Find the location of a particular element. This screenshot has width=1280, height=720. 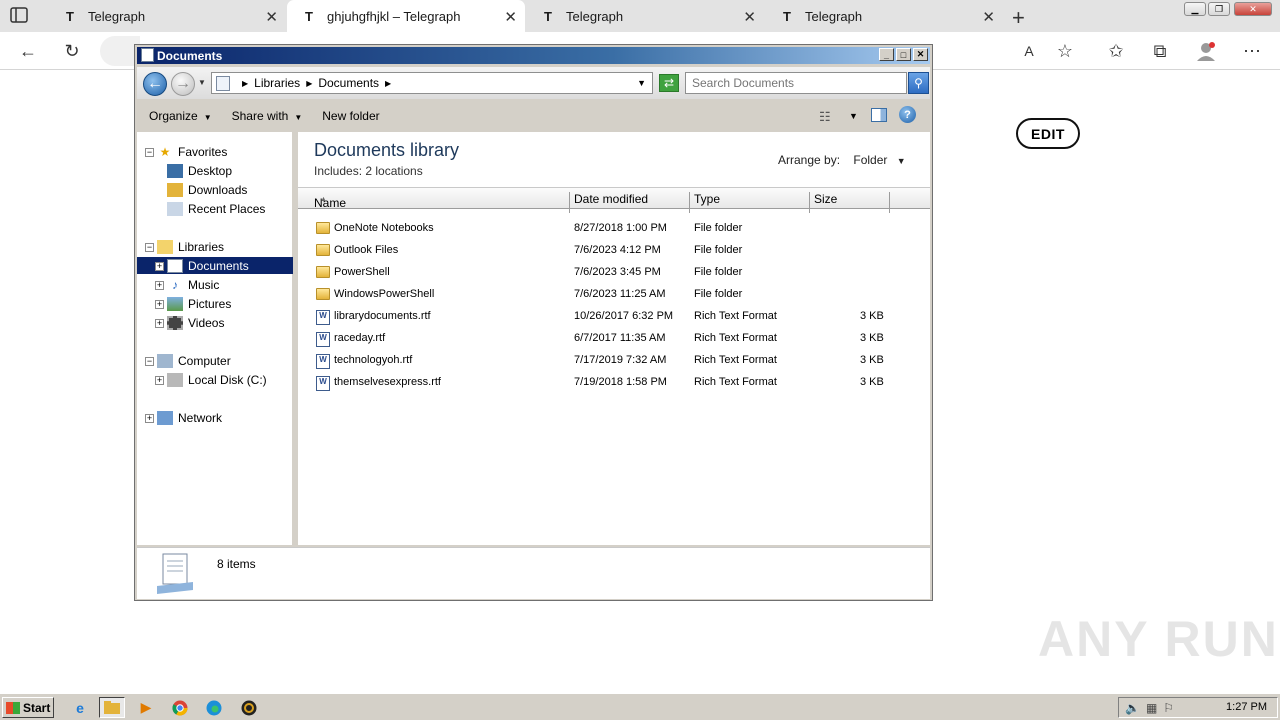

file-size: 3 KB is located at coordinates (872, 338).